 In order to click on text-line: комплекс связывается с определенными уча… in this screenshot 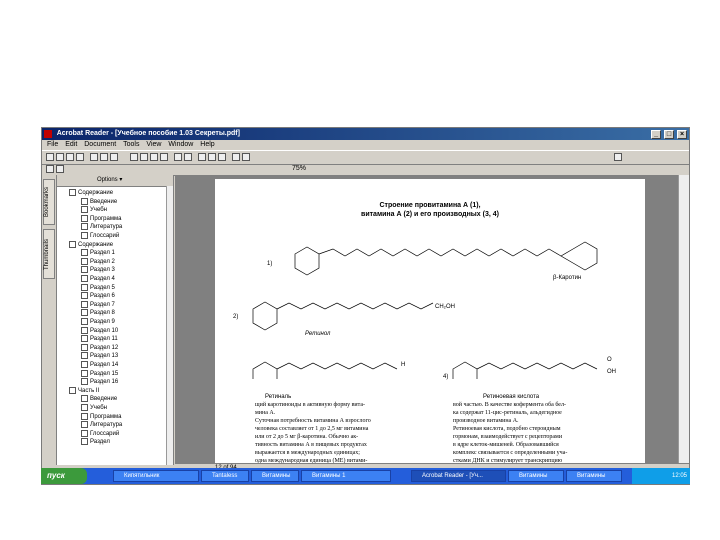, I will do `click(510, 453)`.